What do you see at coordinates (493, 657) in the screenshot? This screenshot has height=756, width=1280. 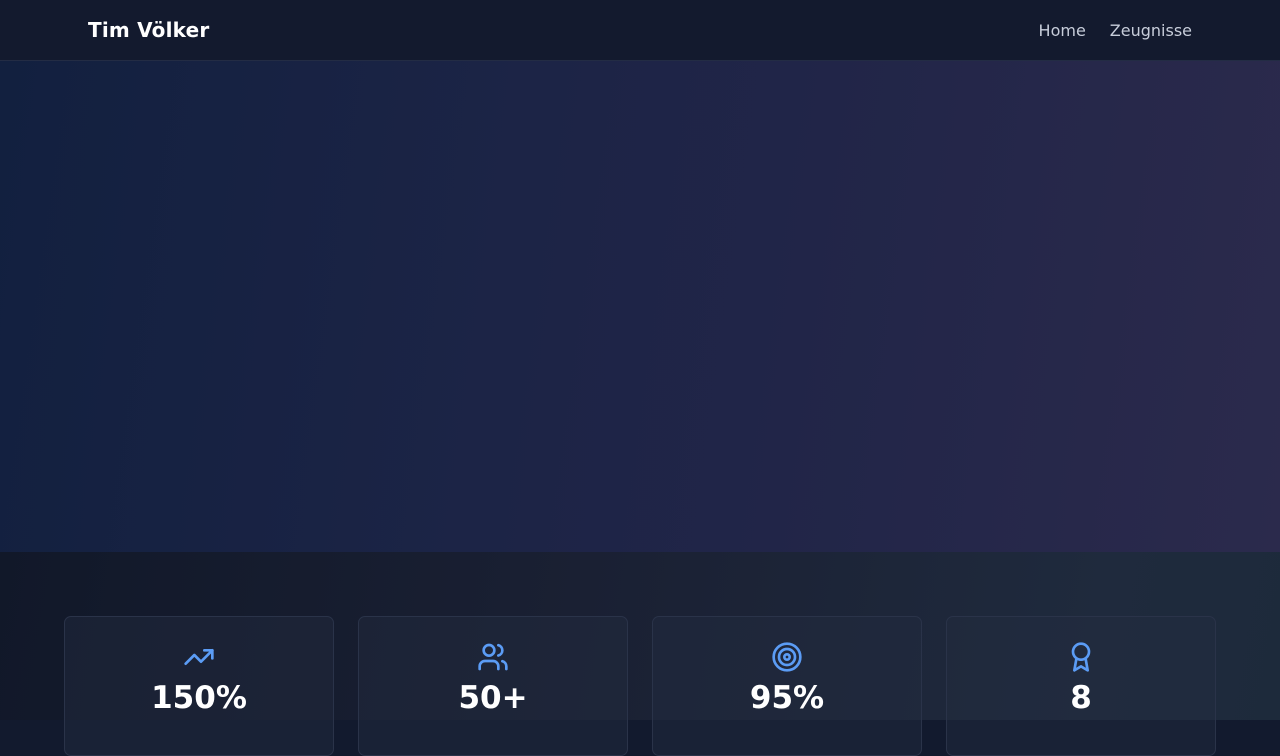 I see `users-icon` at bounding box center [493, 657].